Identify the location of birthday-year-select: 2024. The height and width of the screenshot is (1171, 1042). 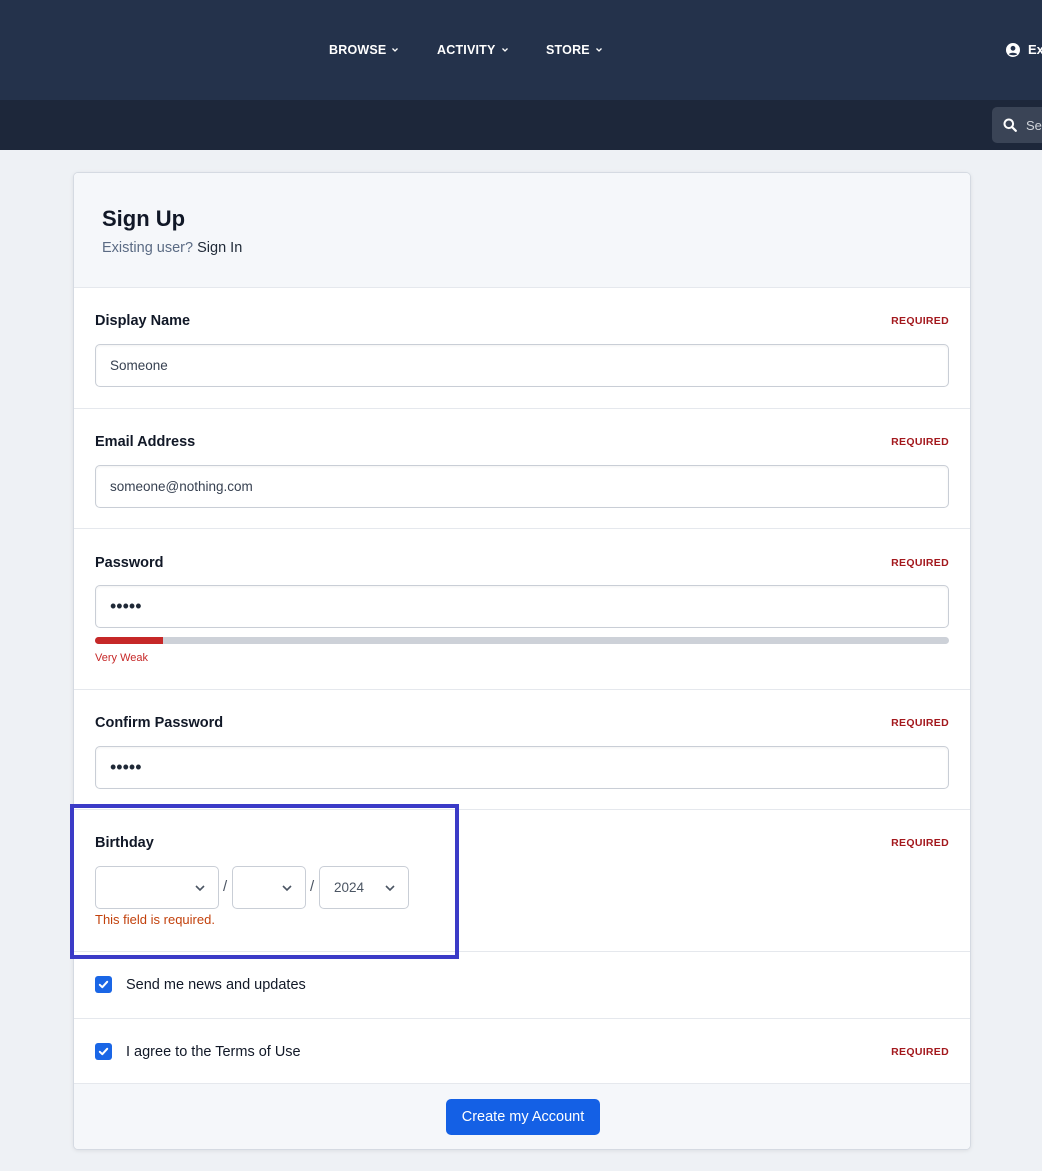
(364, 887).